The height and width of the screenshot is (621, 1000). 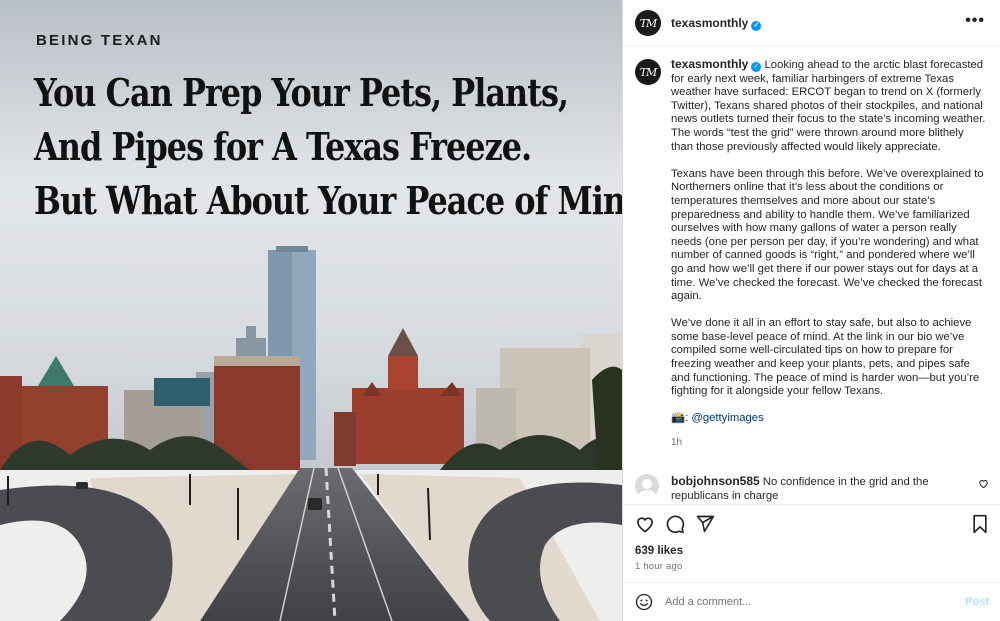 I want to click on headline-line-3: But What About Your Peace of Mind?, so click(x=328, y=200).